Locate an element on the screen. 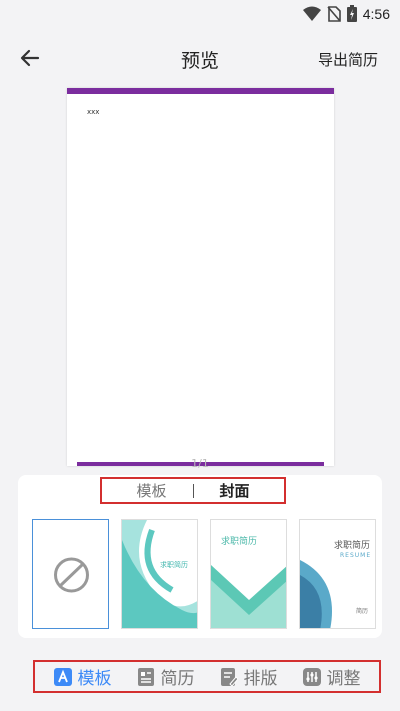 The image size is (400, 711). adjust-icon is located at coordinates (311, 676).